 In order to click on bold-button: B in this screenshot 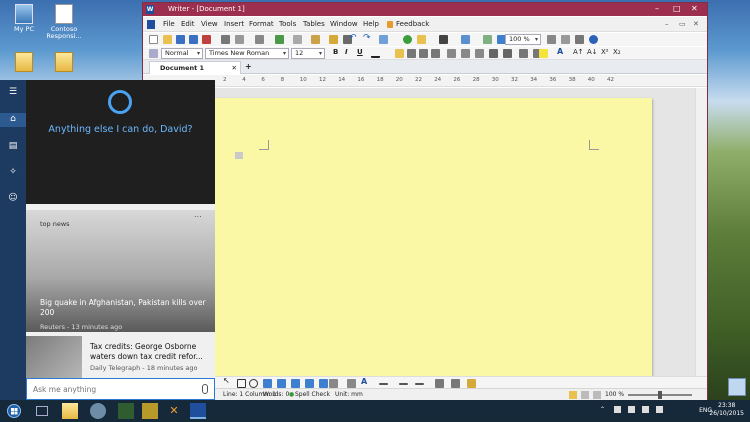, I will do `click(335, 52)`.